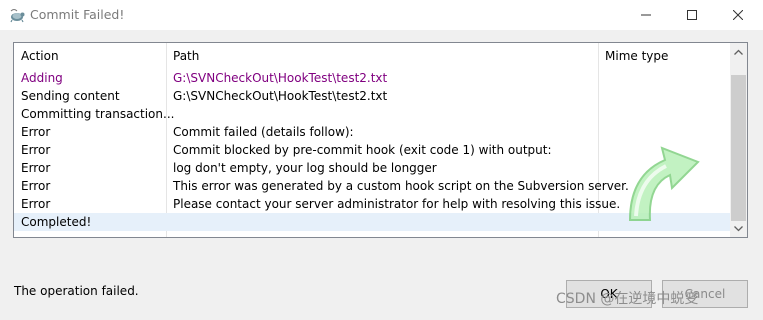 The width and height of the screenshot is (763, 320). What do you see at coordinates (76, 291) in the screenshot?
I see `status-text: The operation failed.` at bounding box center [76, 291].